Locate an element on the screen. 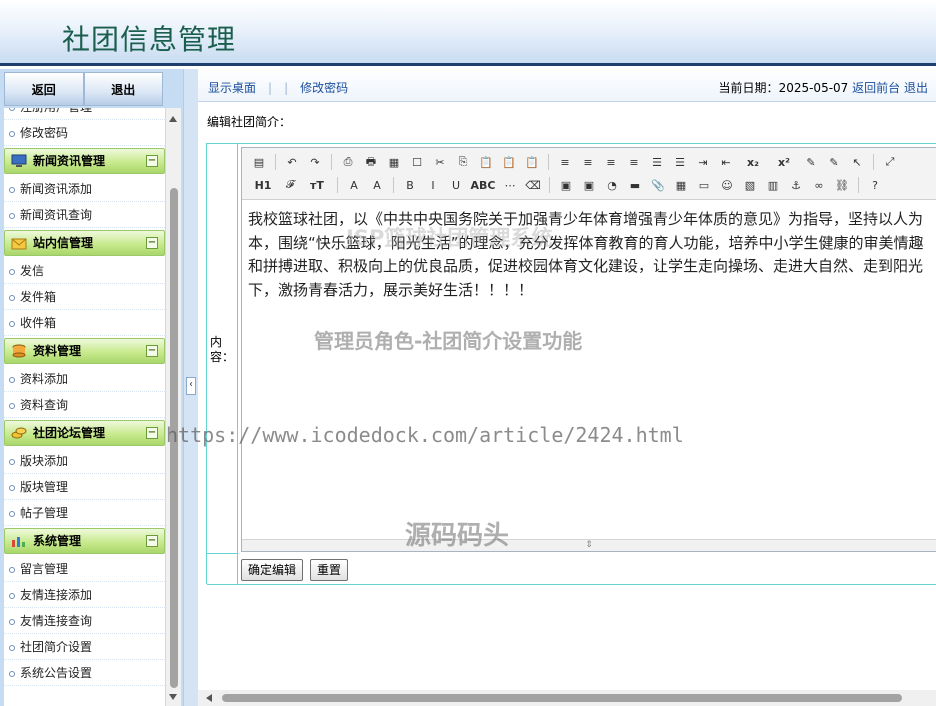  topbar-logout-link: 退出 is located at coordinates (916, 88).